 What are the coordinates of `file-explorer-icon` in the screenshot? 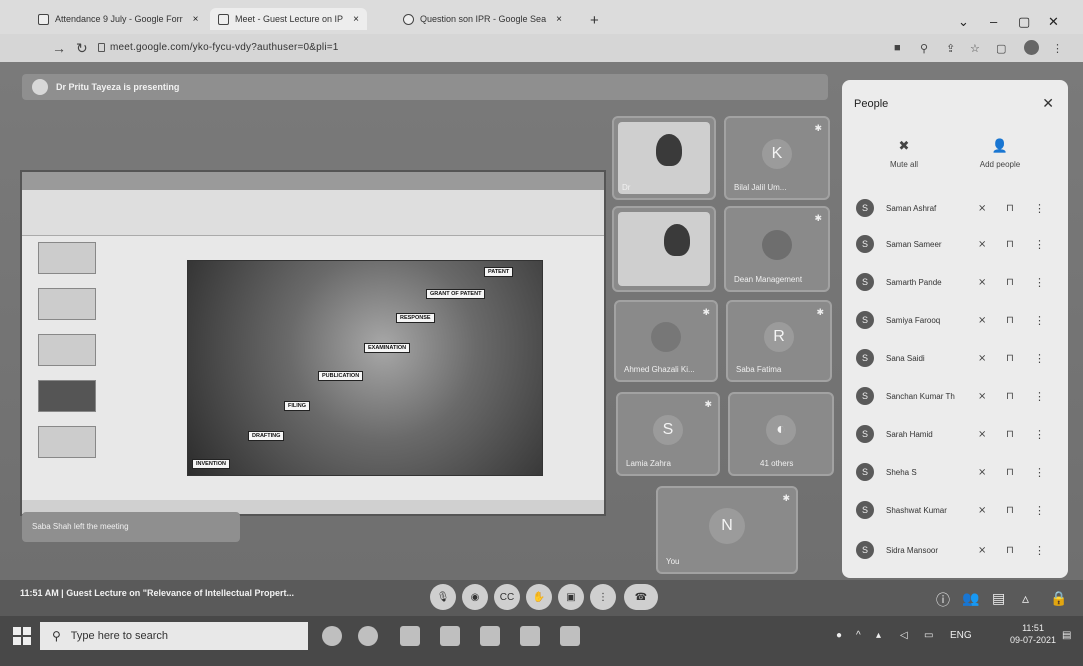 It's located at (490, 636).